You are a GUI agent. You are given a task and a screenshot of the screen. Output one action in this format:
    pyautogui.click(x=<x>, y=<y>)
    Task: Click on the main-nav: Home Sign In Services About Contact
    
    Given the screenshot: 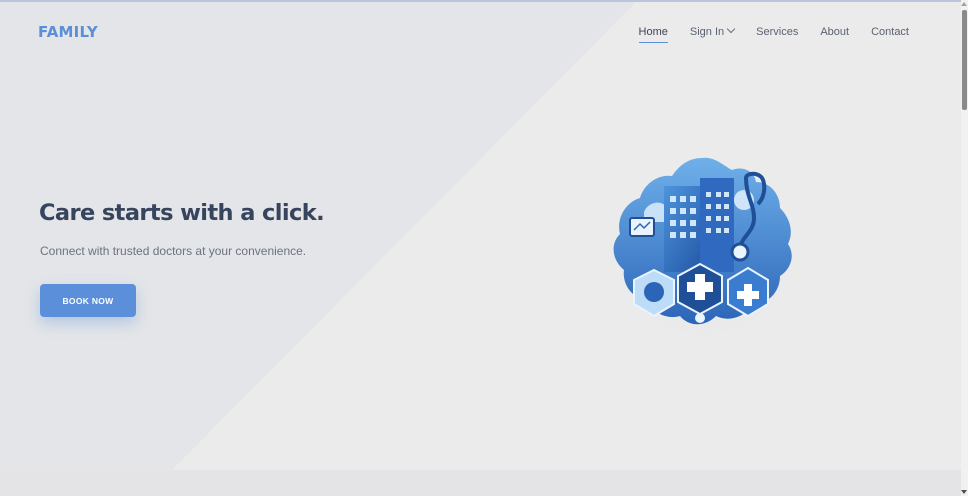 What is the action you would take?
    pyautogui.click(x=773, y=33)
    